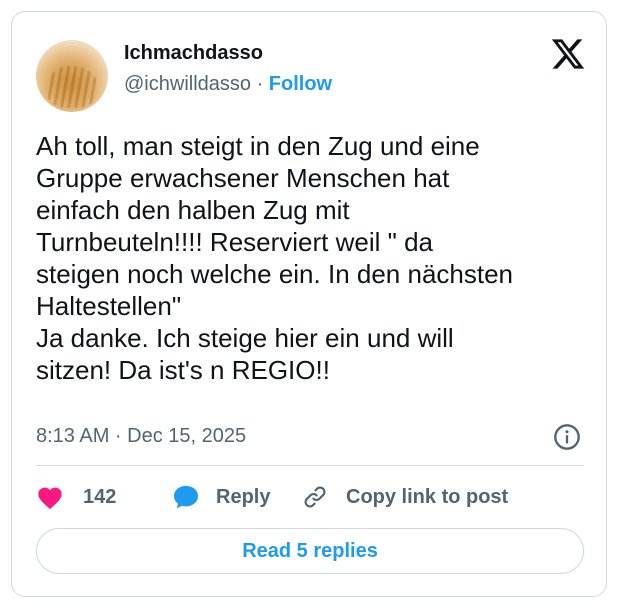 The height and width of the screenshot is (610, 620). I want to click on heart-icon, so click(50, 498).